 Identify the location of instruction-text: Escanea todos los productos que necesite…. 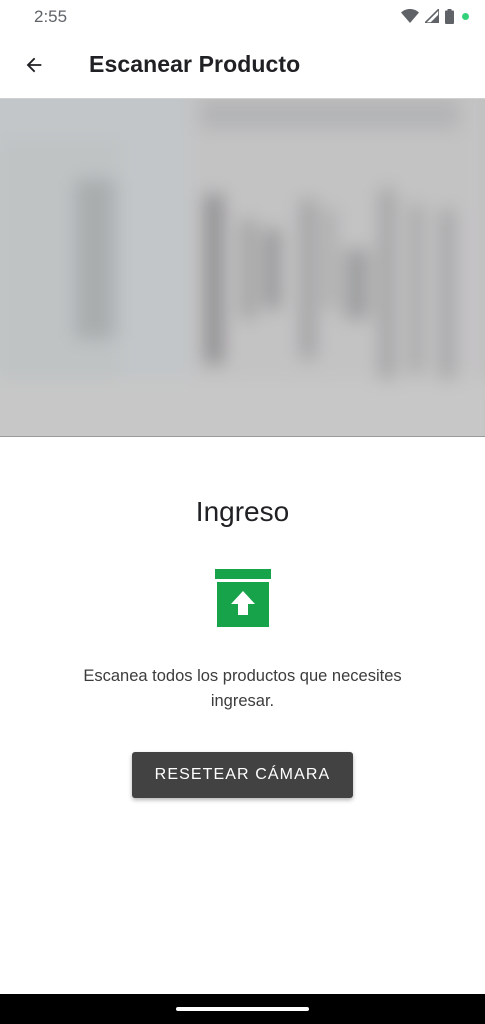
(242, 688).